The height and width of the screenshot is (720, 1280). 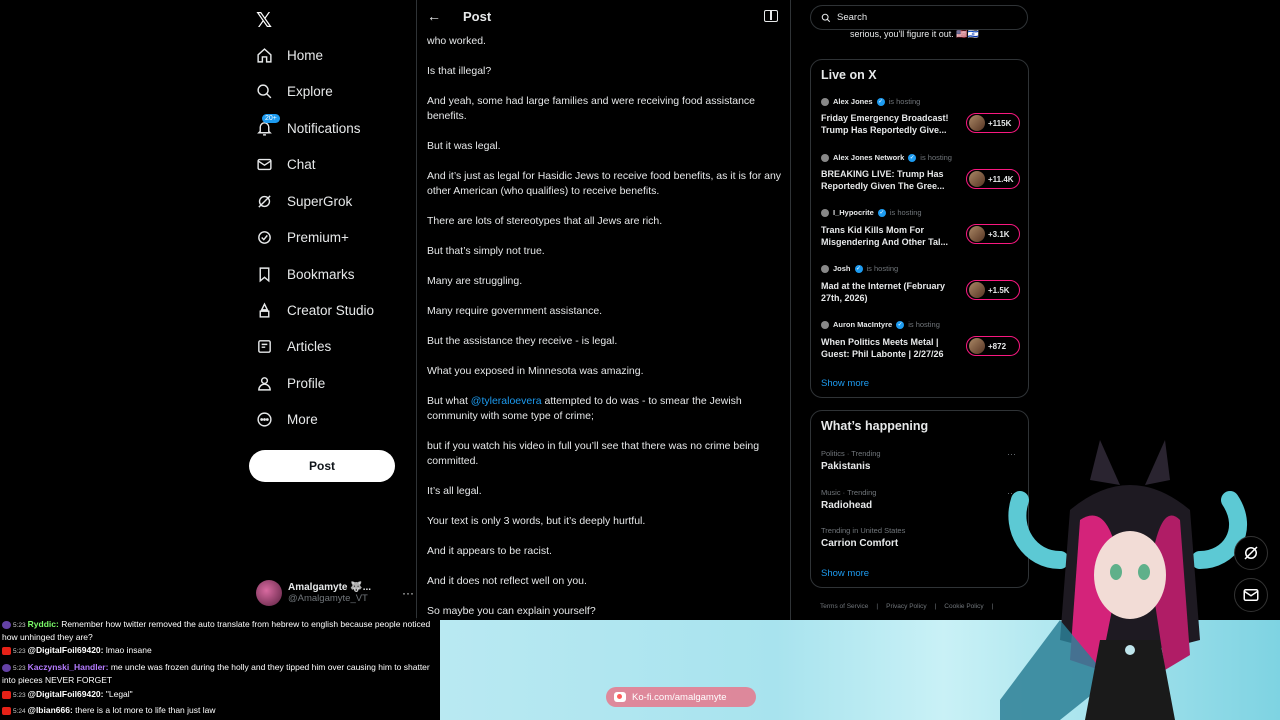 I want to click on live-host-row: I_Hypocrite ✓ is hosting, so click(x=921, y=212).